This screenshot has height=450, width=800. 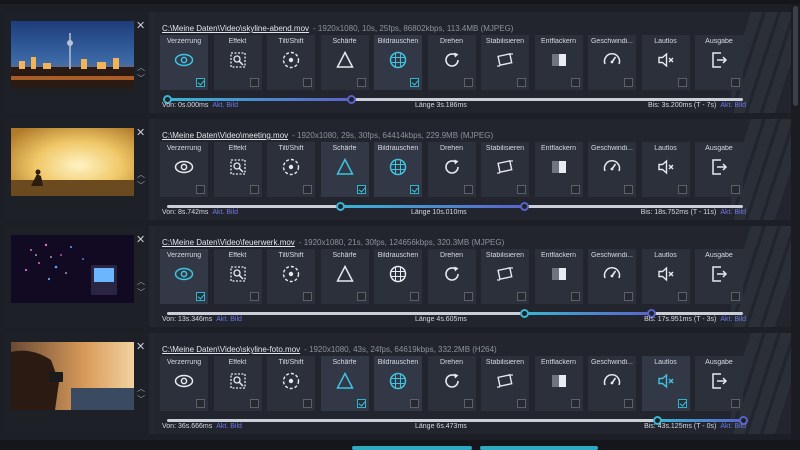 I want to click on file-path-link: C:\Meine Daten\Video\skyline-foto.mov, so click(x=231, y=349).